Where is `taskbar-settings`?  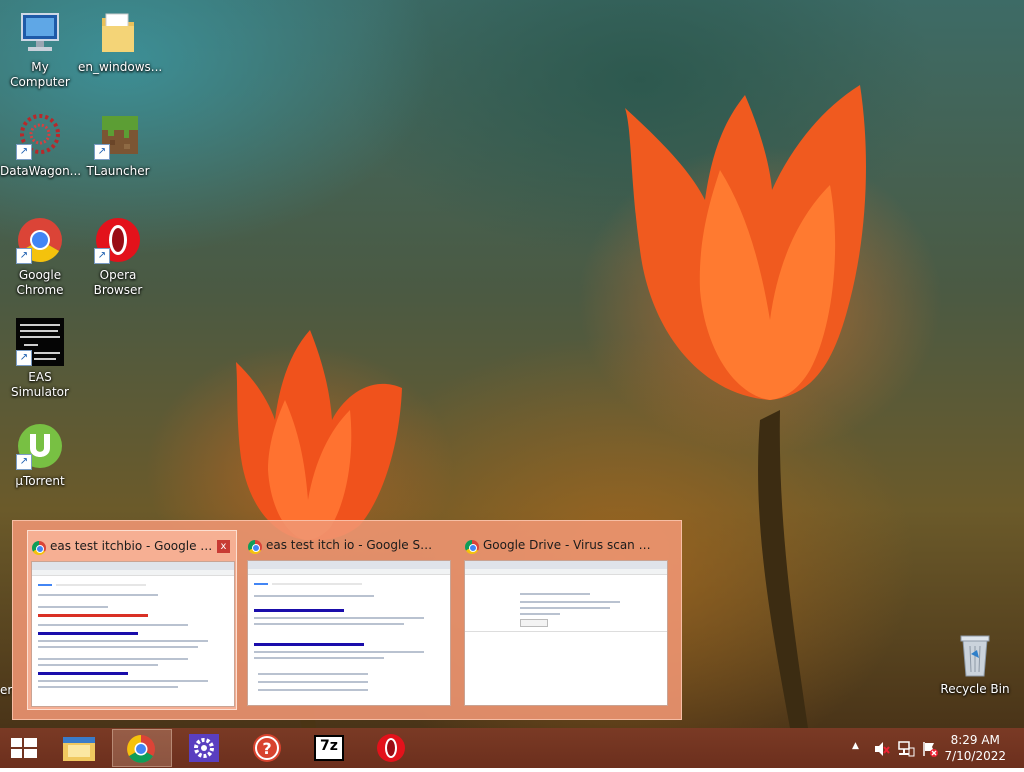 taskbar-settings is located at coordinates (205, 748).